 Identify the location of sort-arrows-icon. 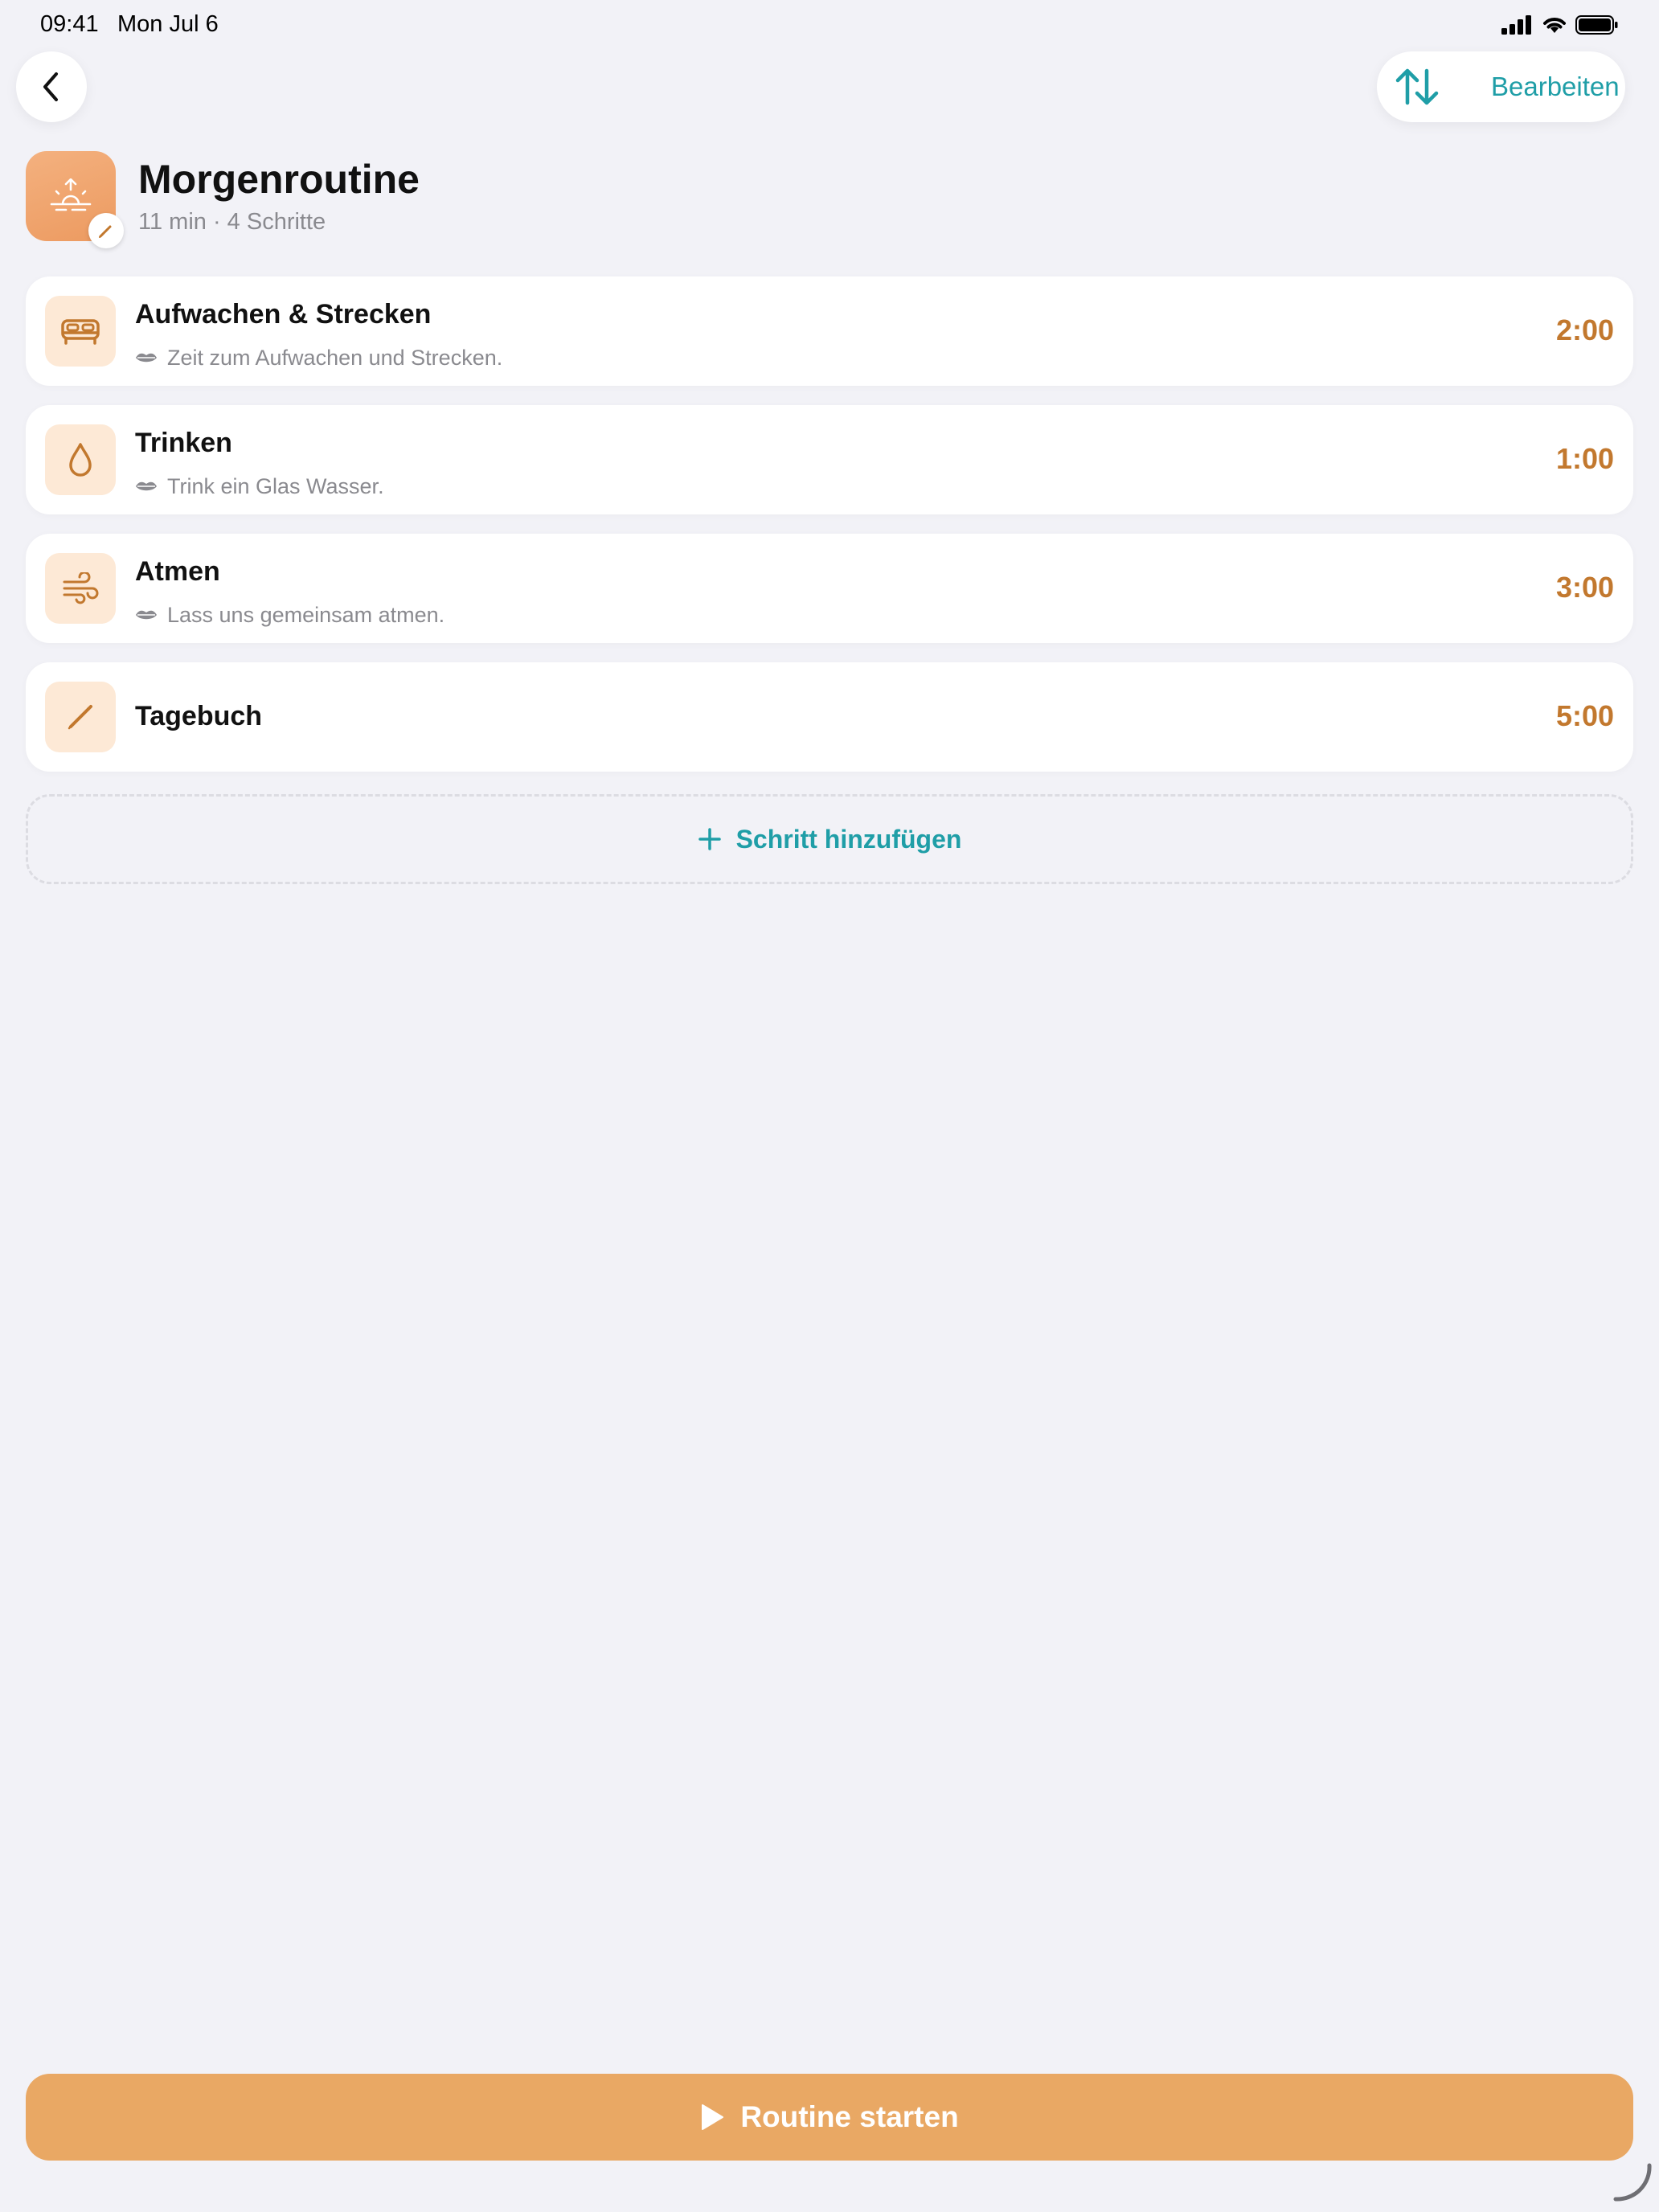
(1417, 86).